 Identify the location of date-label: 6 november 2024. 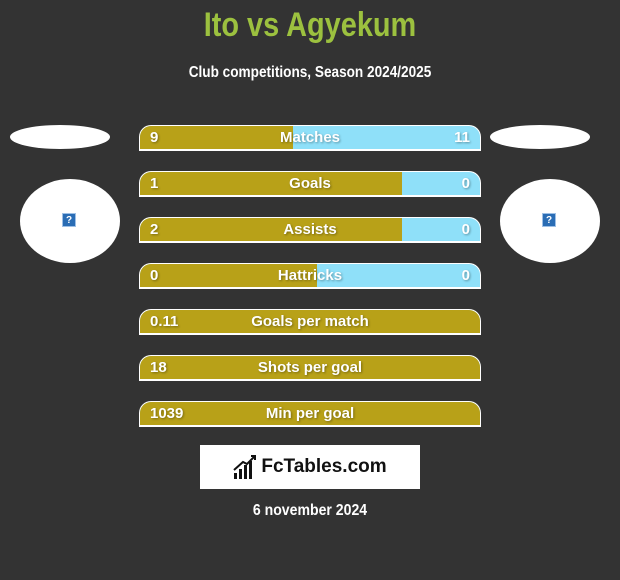
(310, 510).